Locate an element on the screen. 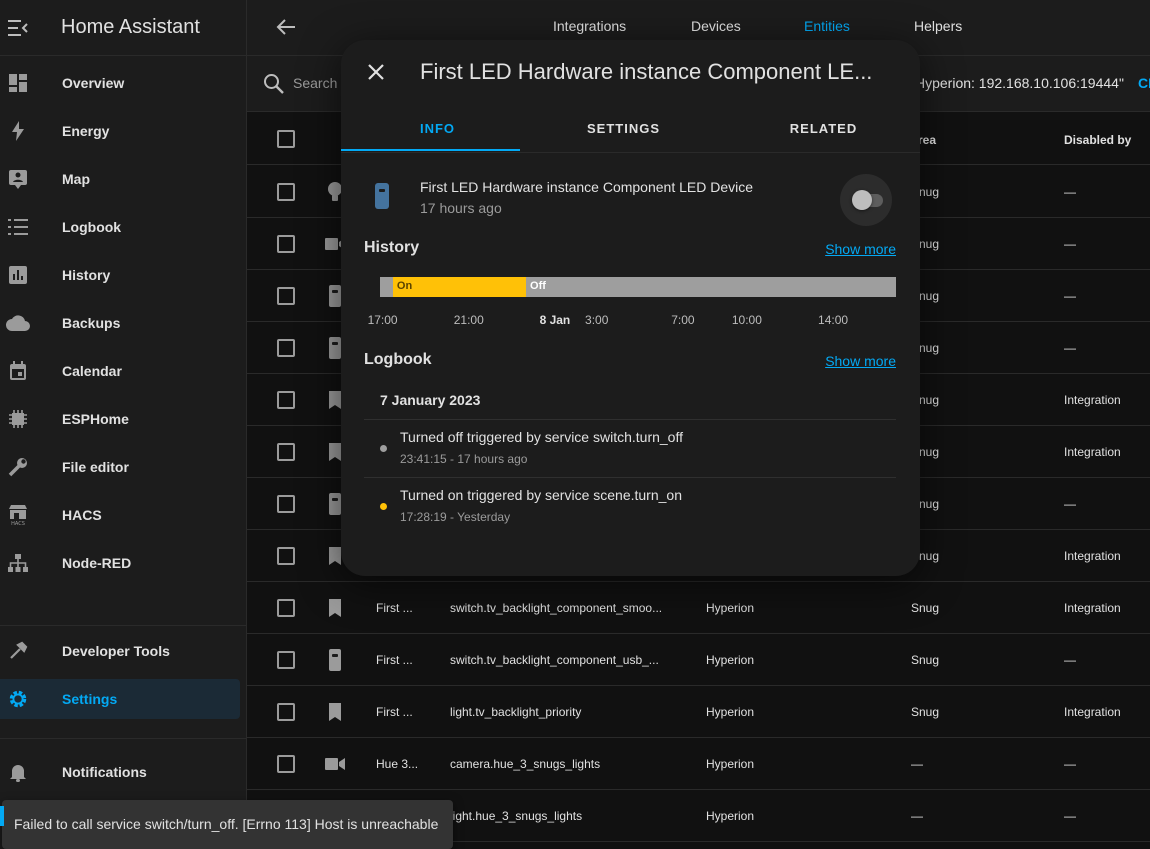  close-icon is located at coordinates (376, 74).